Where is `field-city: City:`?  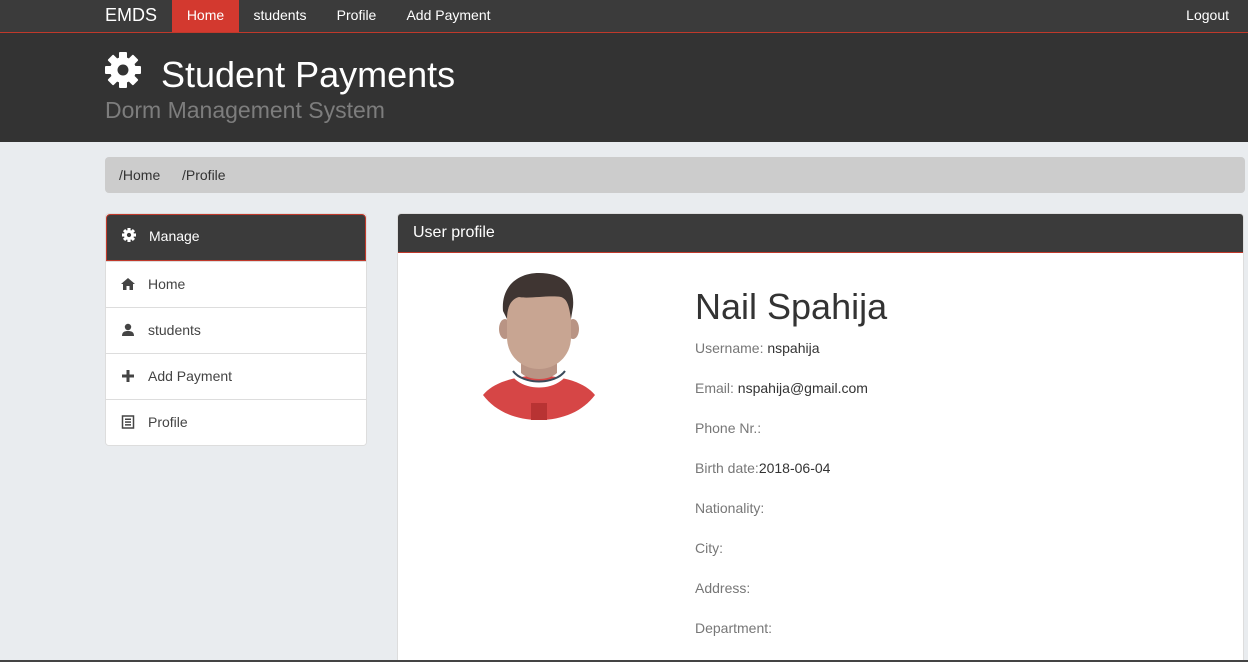 field-city: City: is located at coordinates (709, 548).